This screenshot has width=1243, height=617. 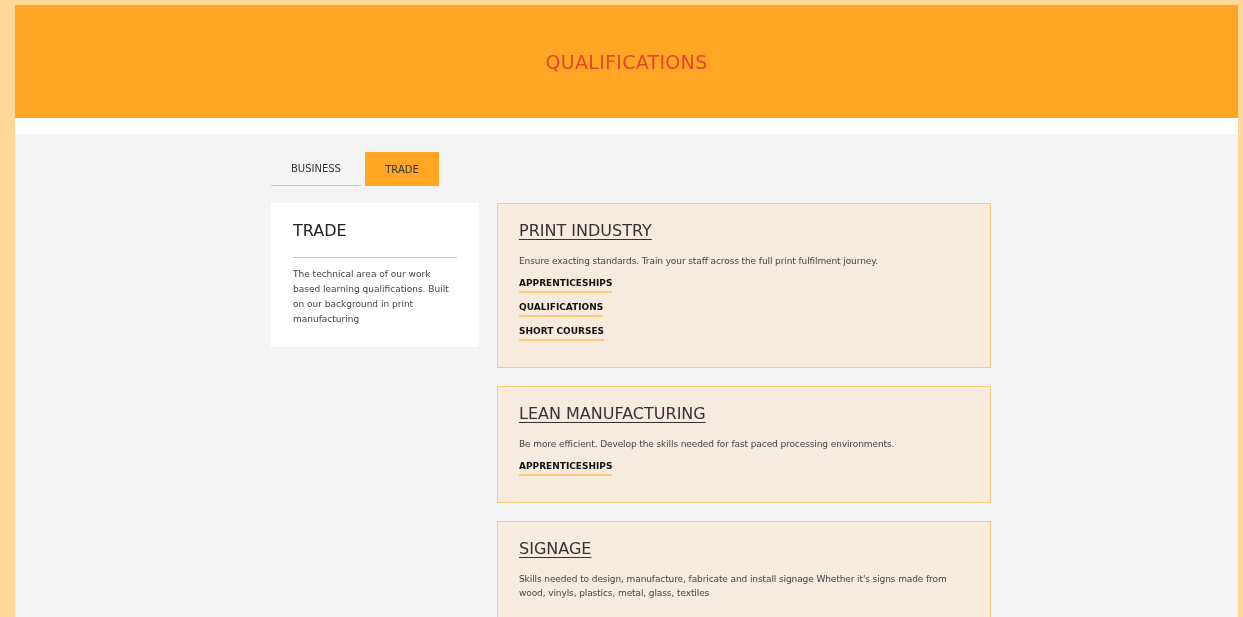 I want to click on sector-title: SIGNAGE, so click(x=555, y=548).